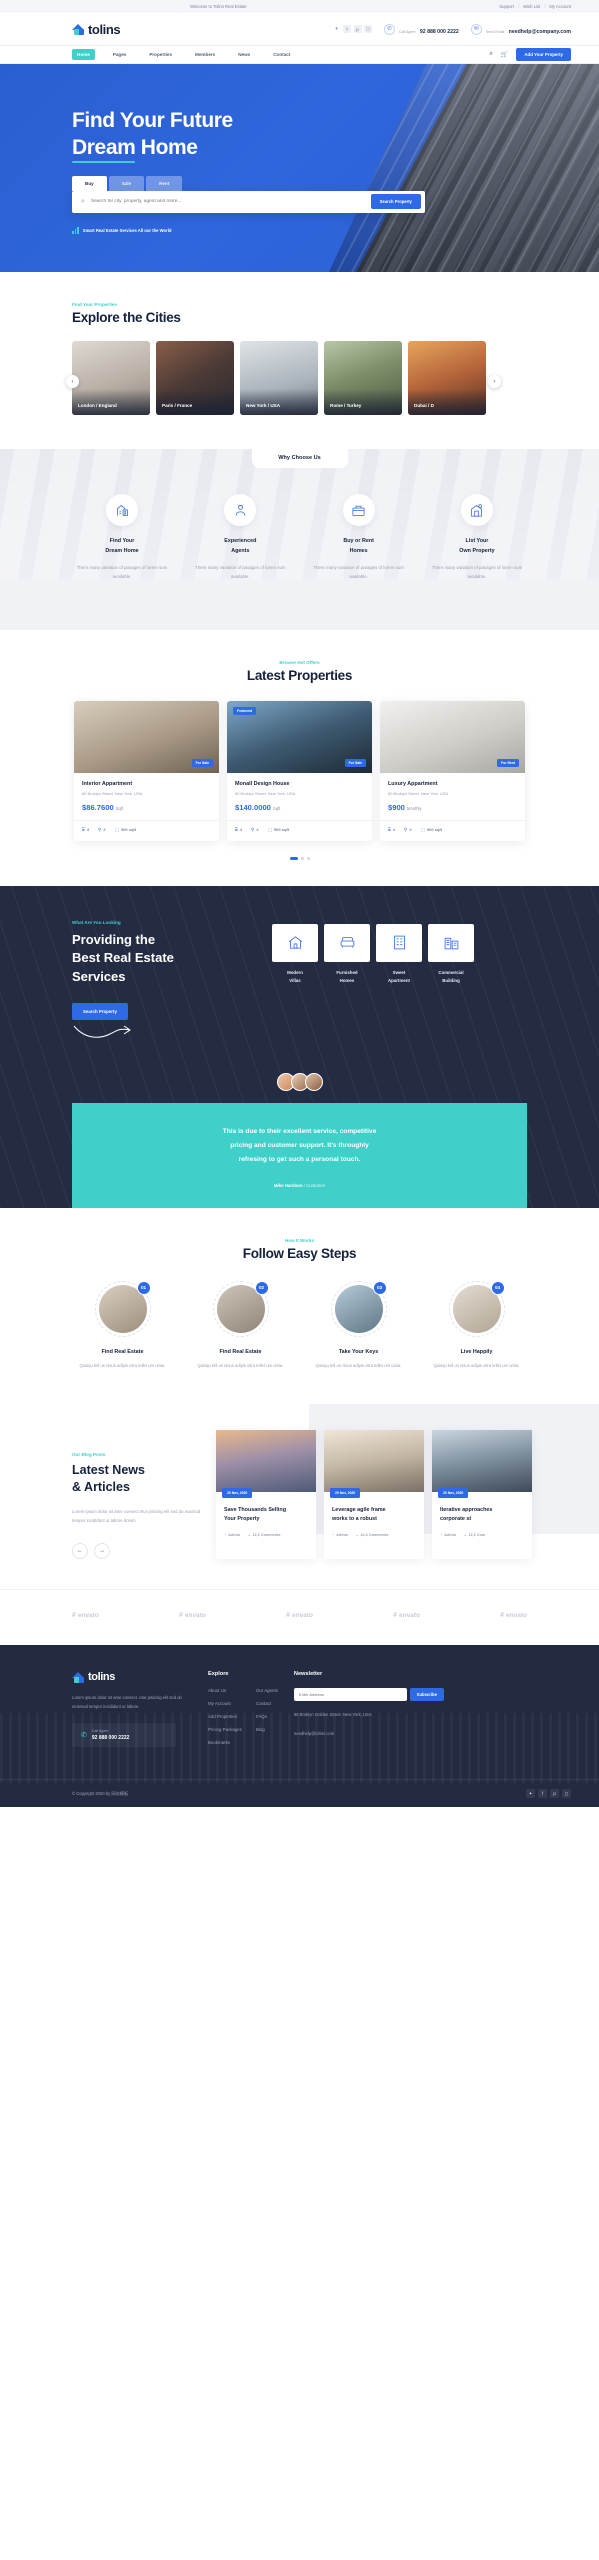  Describe the element at coordinates (543, 54) in the screenshot. I see `add-property-button: Add Your Property` at that location.